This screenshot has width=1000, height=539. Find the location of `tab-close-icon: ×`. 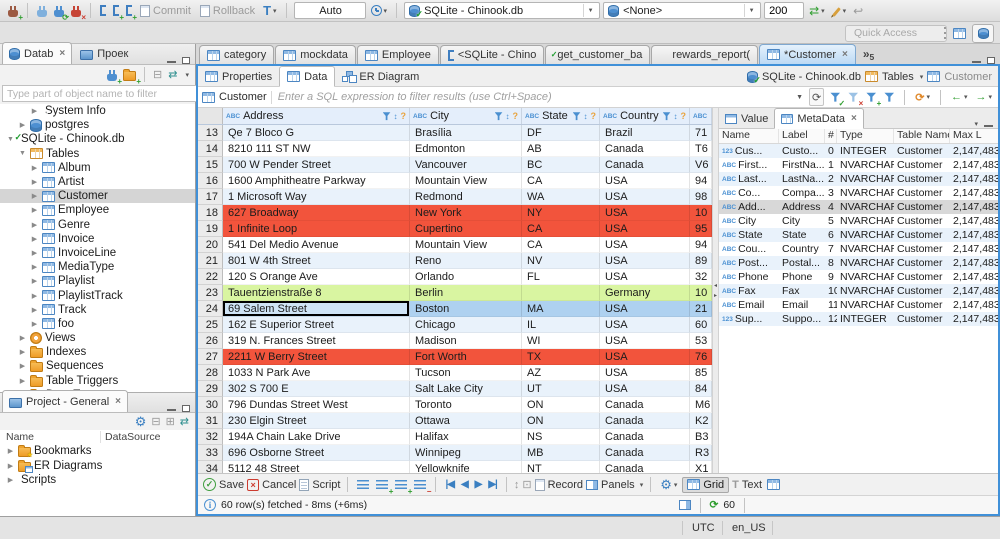

tab-close-icon: × is located at coordinates (845, 54).